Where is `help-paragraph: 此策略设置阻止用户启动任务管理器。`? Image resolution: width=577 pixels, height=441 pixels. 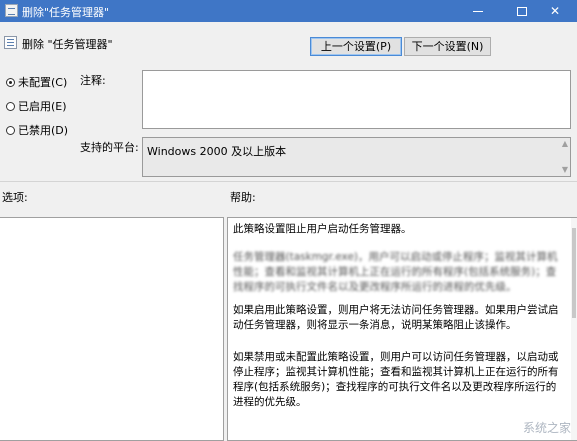 help-paragraph: 此策略设置阻止用户启动任务管理器。 is located at coordinates (322, 229).